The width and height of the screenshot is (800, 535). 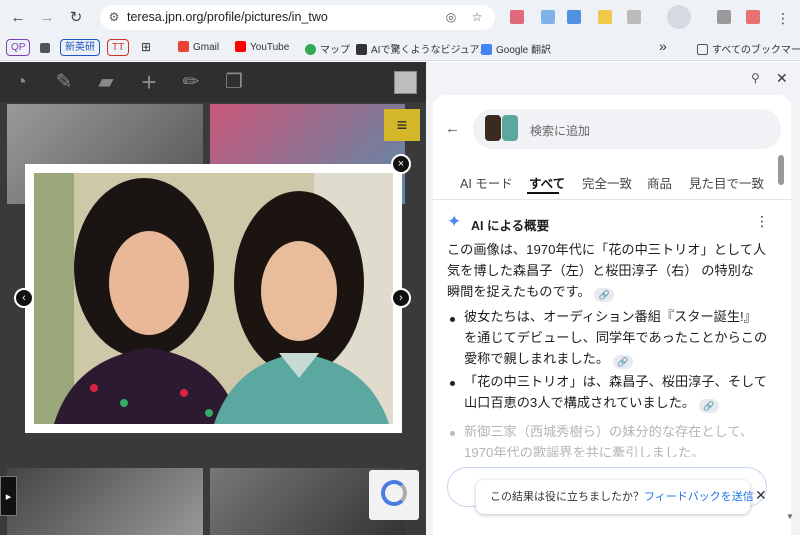 What do you see at coordinates (612, 199) in the screenshot?
I see `divider` at bounding box center [612, 199].